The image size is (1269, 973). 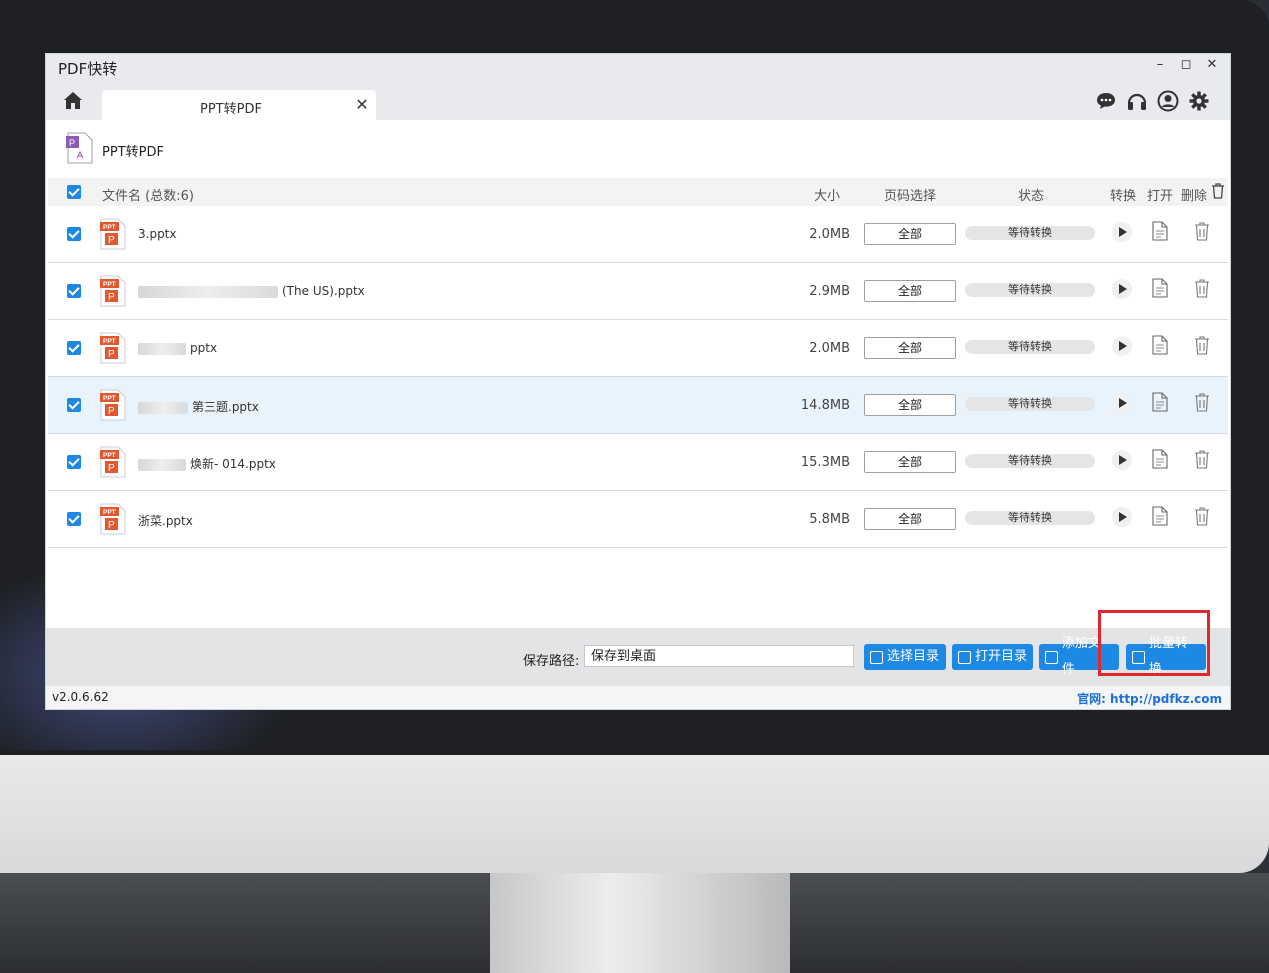 I want to click on monitor-stand, so click(x=640, y=923).